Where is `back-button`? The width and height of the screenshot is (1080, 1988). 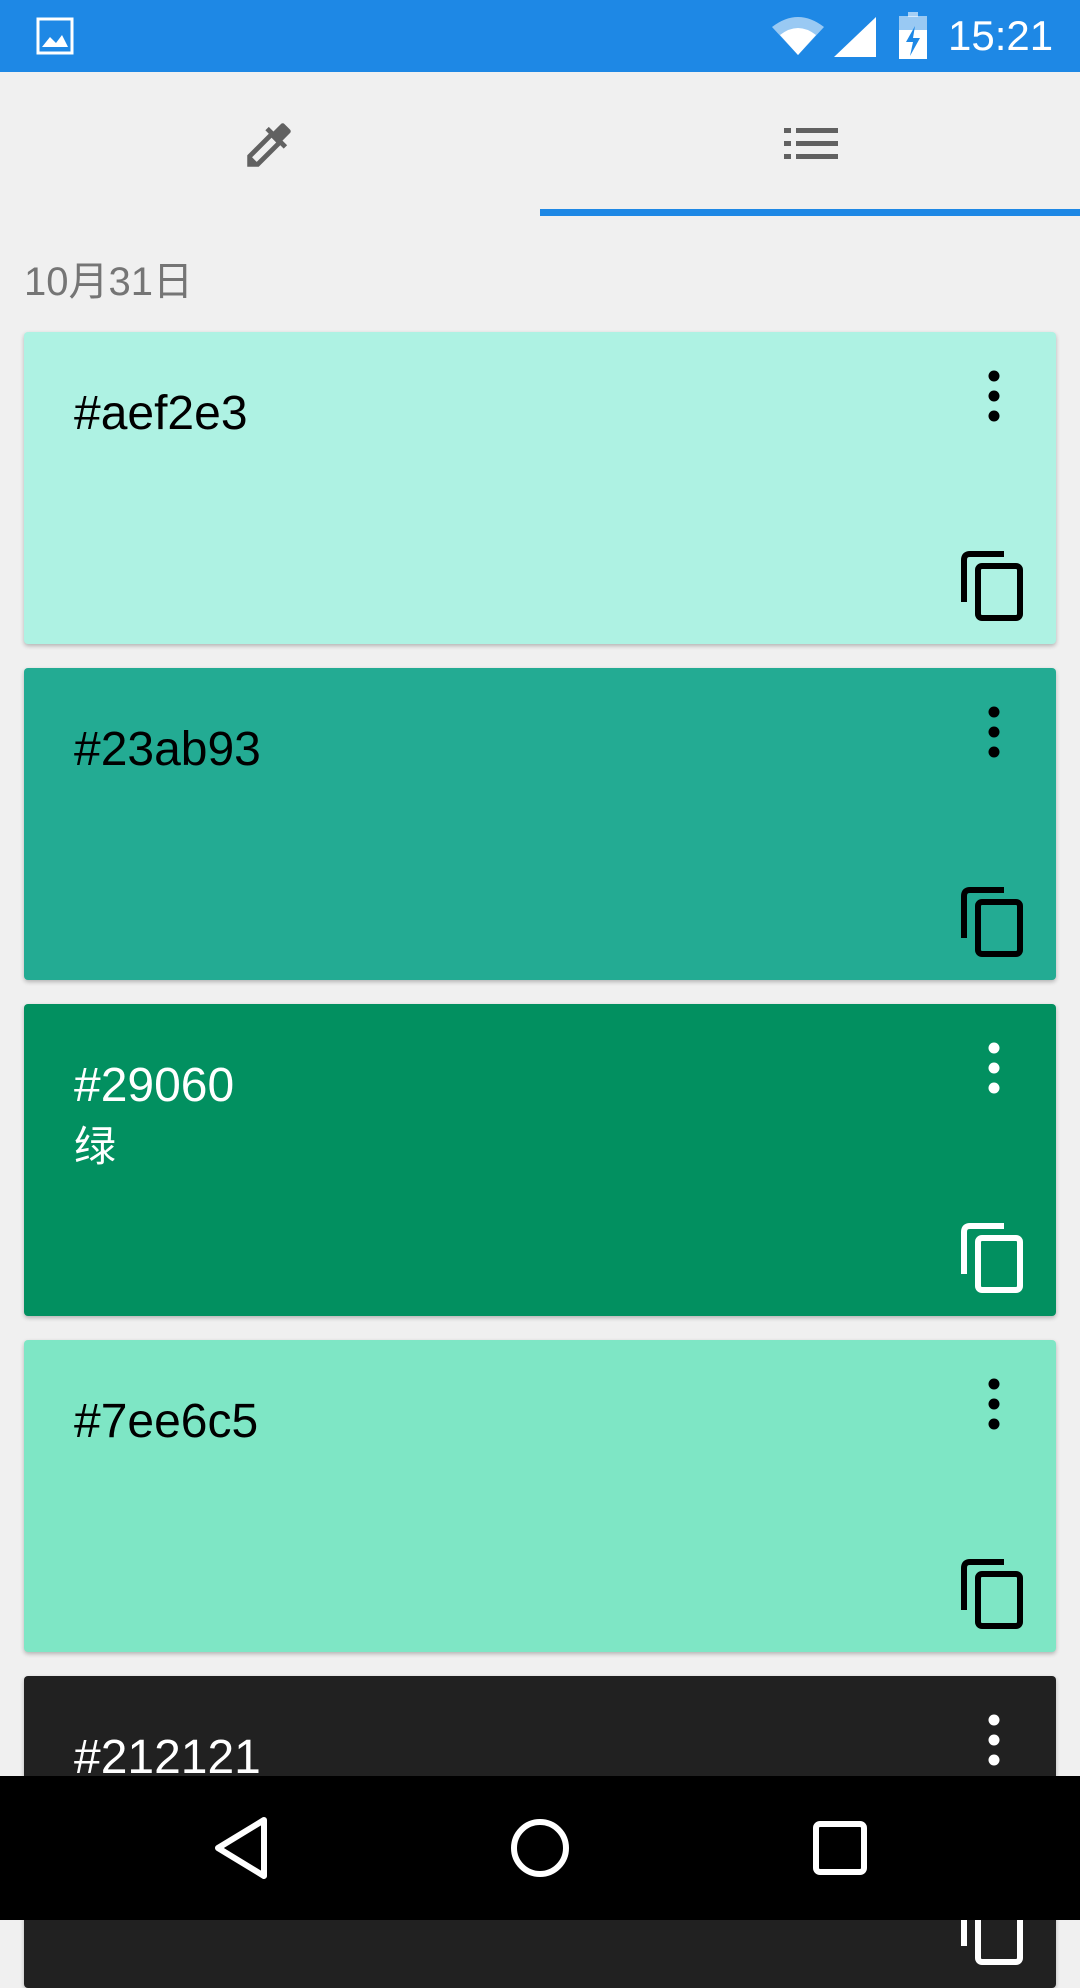 back-button is located at coordinates (241, 1848).